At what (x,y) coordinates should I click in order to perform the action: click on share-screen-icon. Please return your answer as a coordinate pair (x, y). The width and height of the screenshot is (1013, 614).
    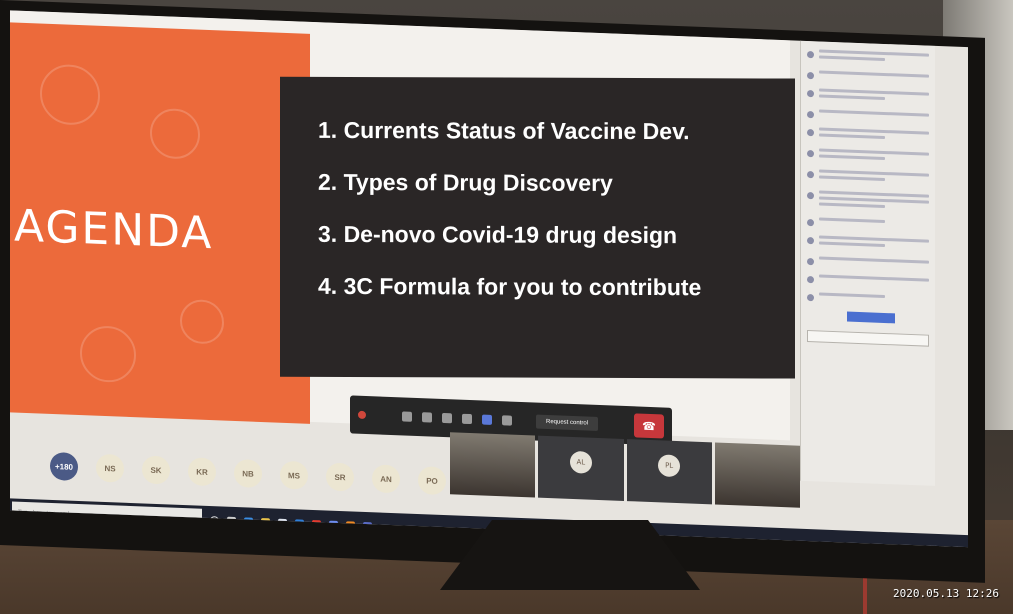
    Looking at the image, I should click on (447, 418).